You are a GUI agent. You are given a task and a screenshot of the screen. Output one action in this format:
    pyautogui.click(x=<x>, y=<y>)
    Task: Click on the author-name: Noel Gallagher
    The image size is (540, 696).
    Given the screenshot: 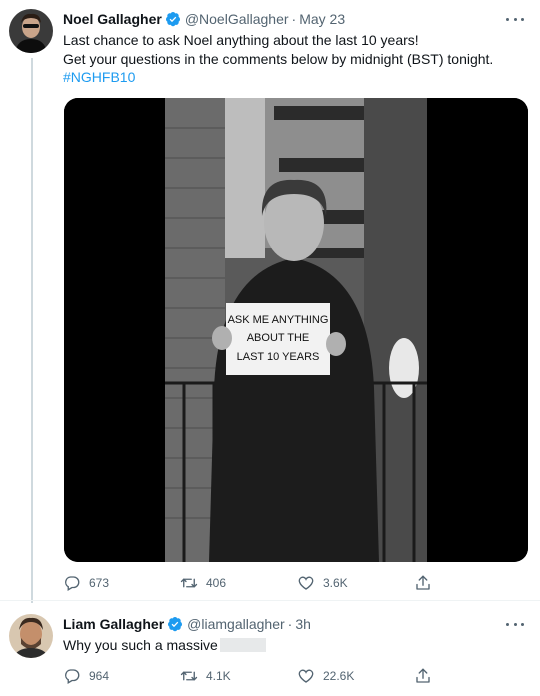 What is the action you would take?
    pyautogui.click(x=112, y=19)
    